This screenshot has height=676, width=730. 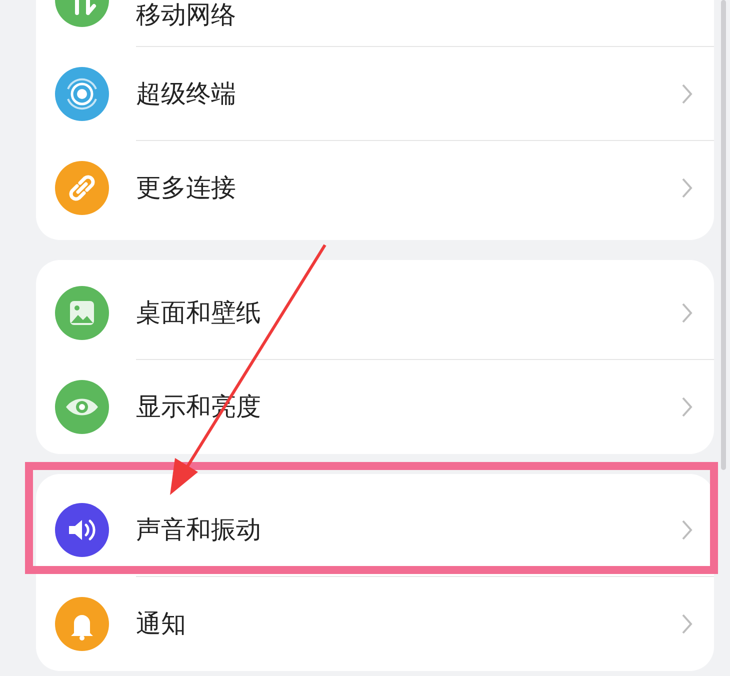 I want to click on setting-row: 通知, so click(x=375, y=624).